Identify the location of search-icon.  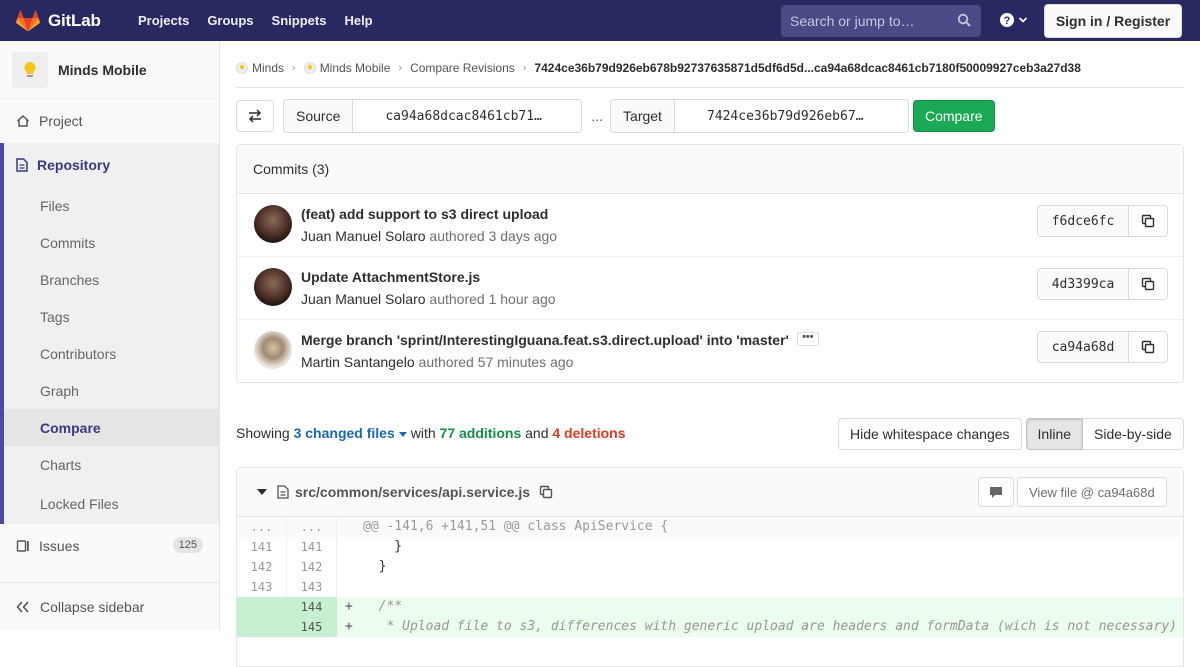
(964, 20).